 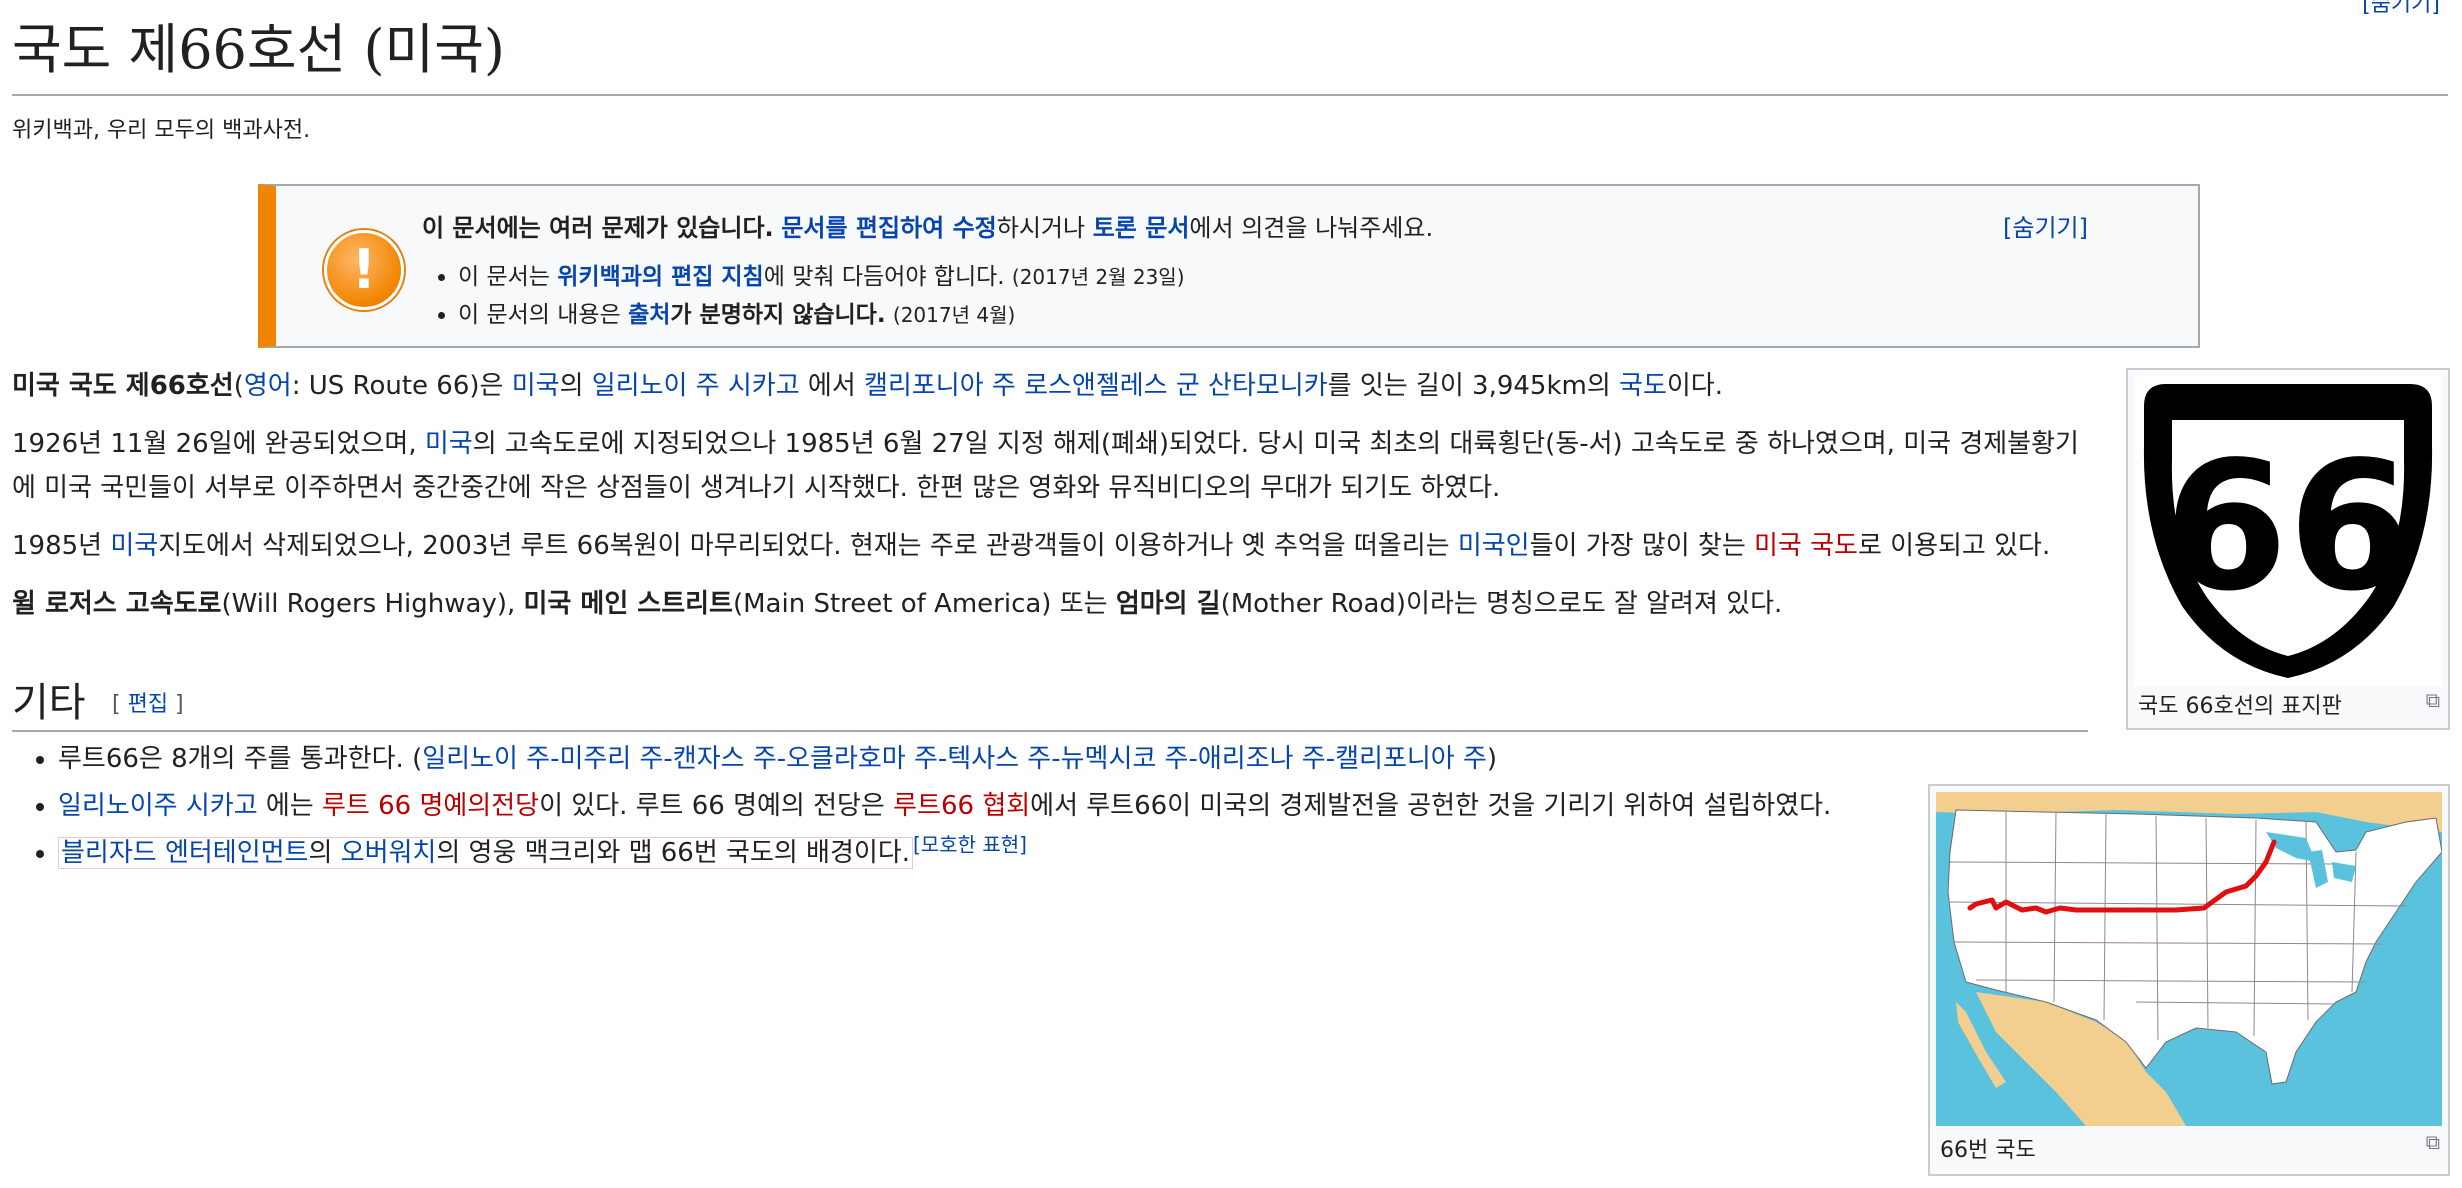 I want to click on talk-page-link: 토론 문서, so click(x=1141, y=228).